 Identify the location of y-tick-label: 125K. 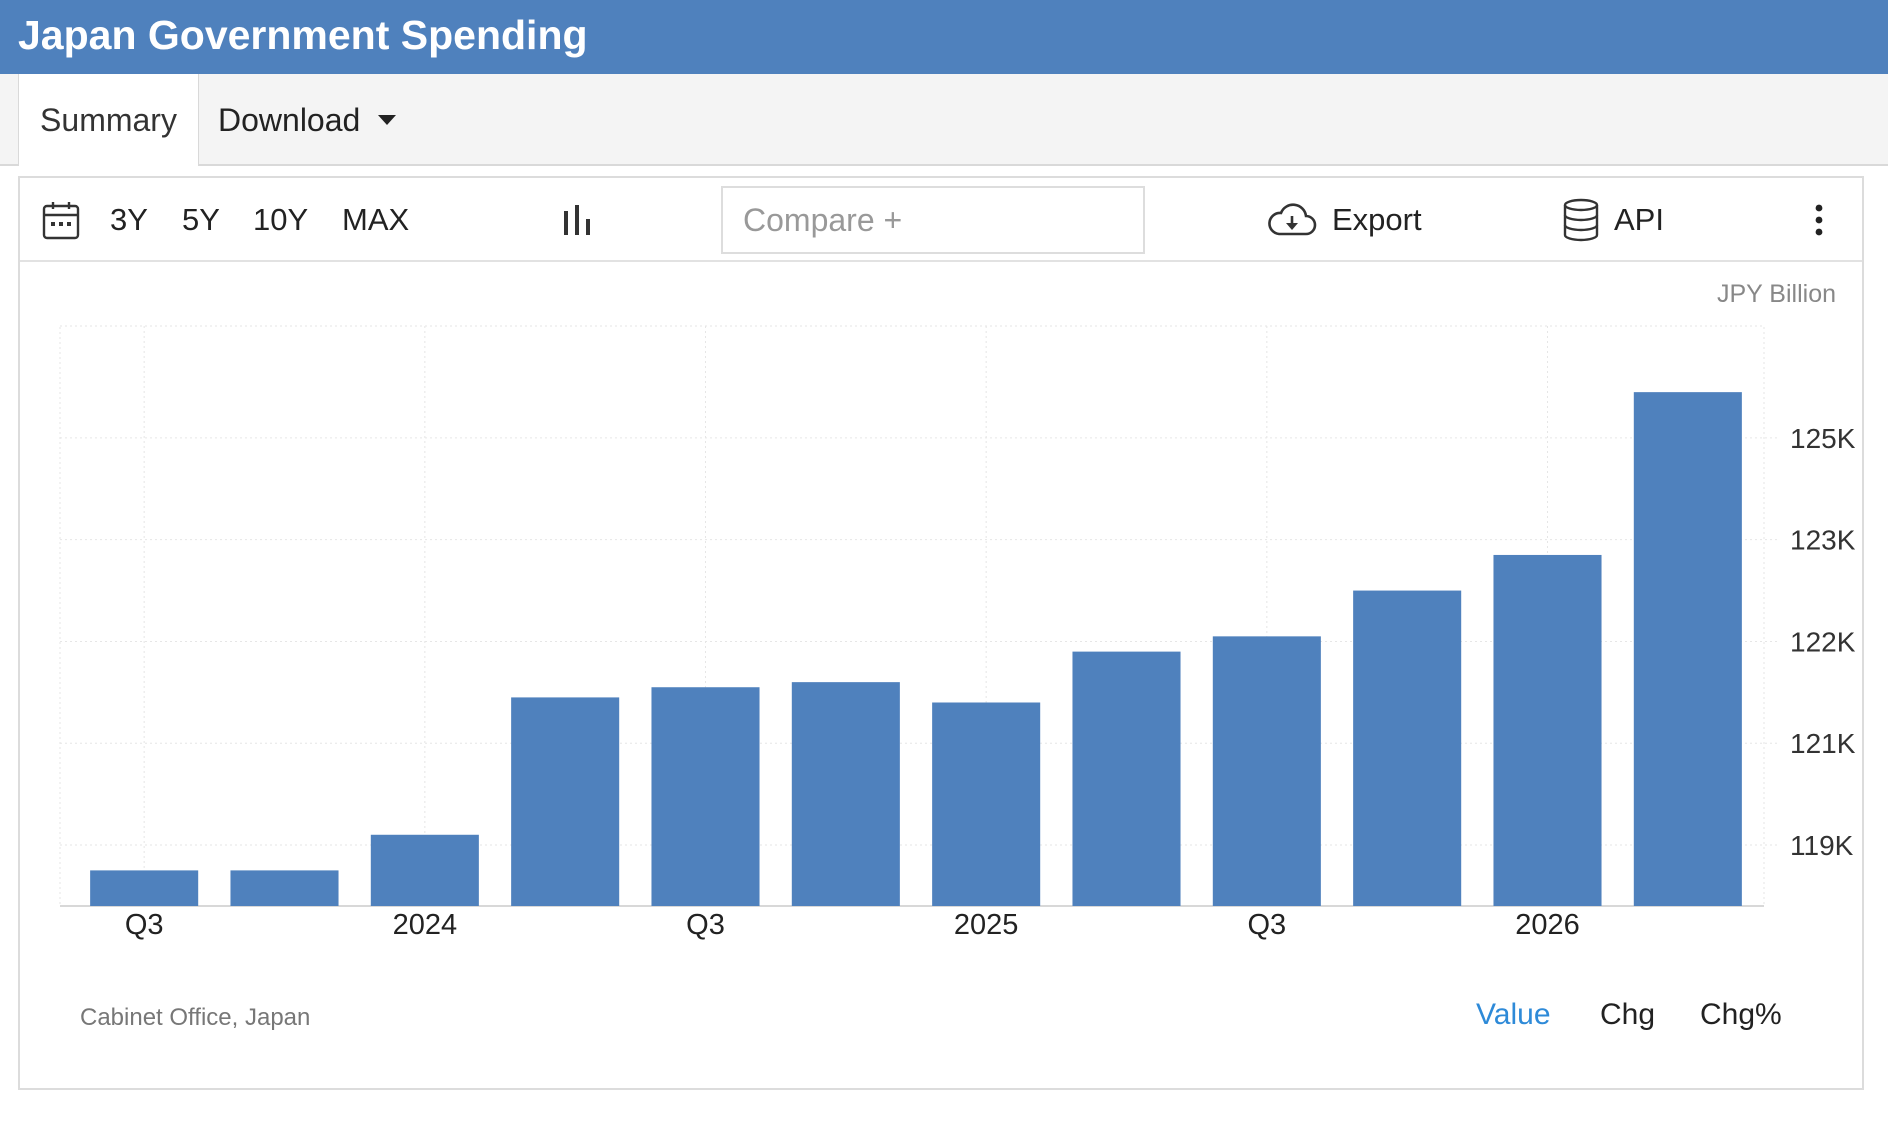
(1823, 438).